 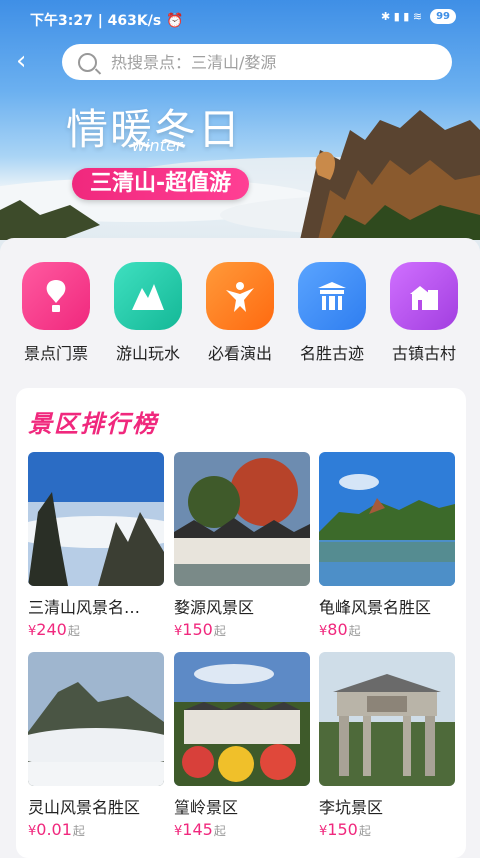 I want to click on category-label: 游山玩水, so click(x=147, y=353).